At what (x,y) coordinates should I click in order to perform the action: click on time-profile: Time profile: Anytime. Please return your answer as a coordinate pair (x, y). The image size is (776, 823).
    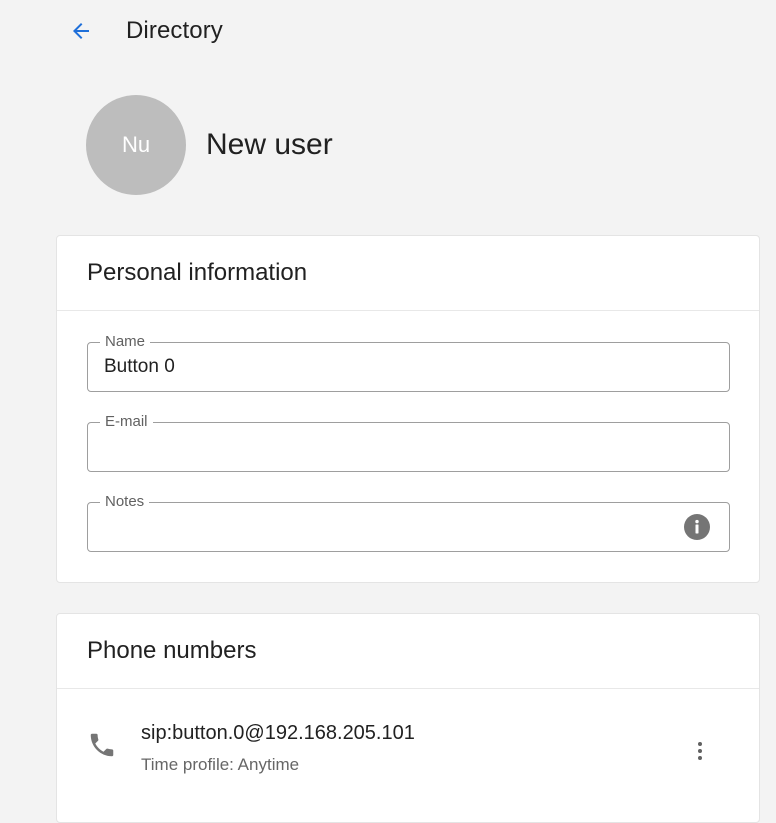
    Looking at the image, I should click on (220, 764).